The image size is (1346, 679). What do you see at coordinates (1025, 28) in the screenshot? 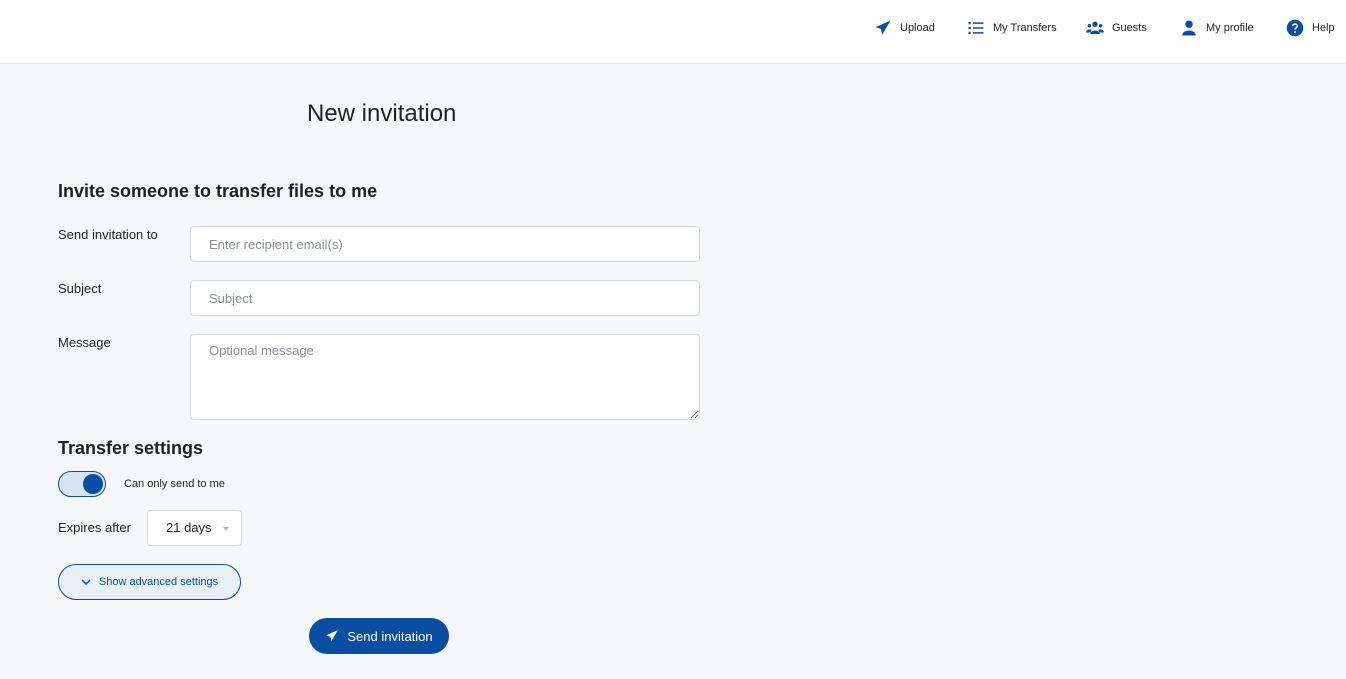
I see `nav-my-transfers-label: My Transfers` at bounding box center [1025, 28].